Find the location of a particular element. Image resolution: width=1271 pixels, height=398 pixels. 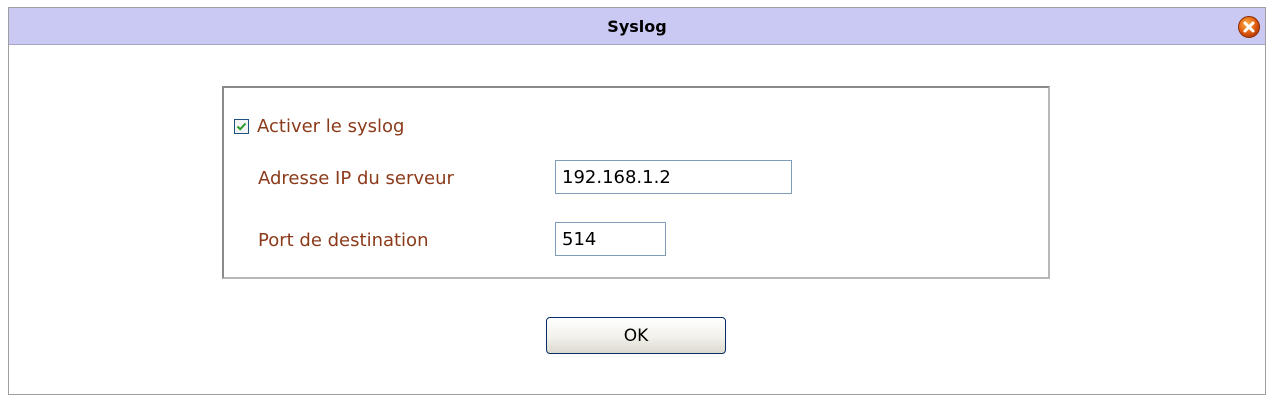

dialog-titlebar: Syslog is located at coordinates (637, 26).